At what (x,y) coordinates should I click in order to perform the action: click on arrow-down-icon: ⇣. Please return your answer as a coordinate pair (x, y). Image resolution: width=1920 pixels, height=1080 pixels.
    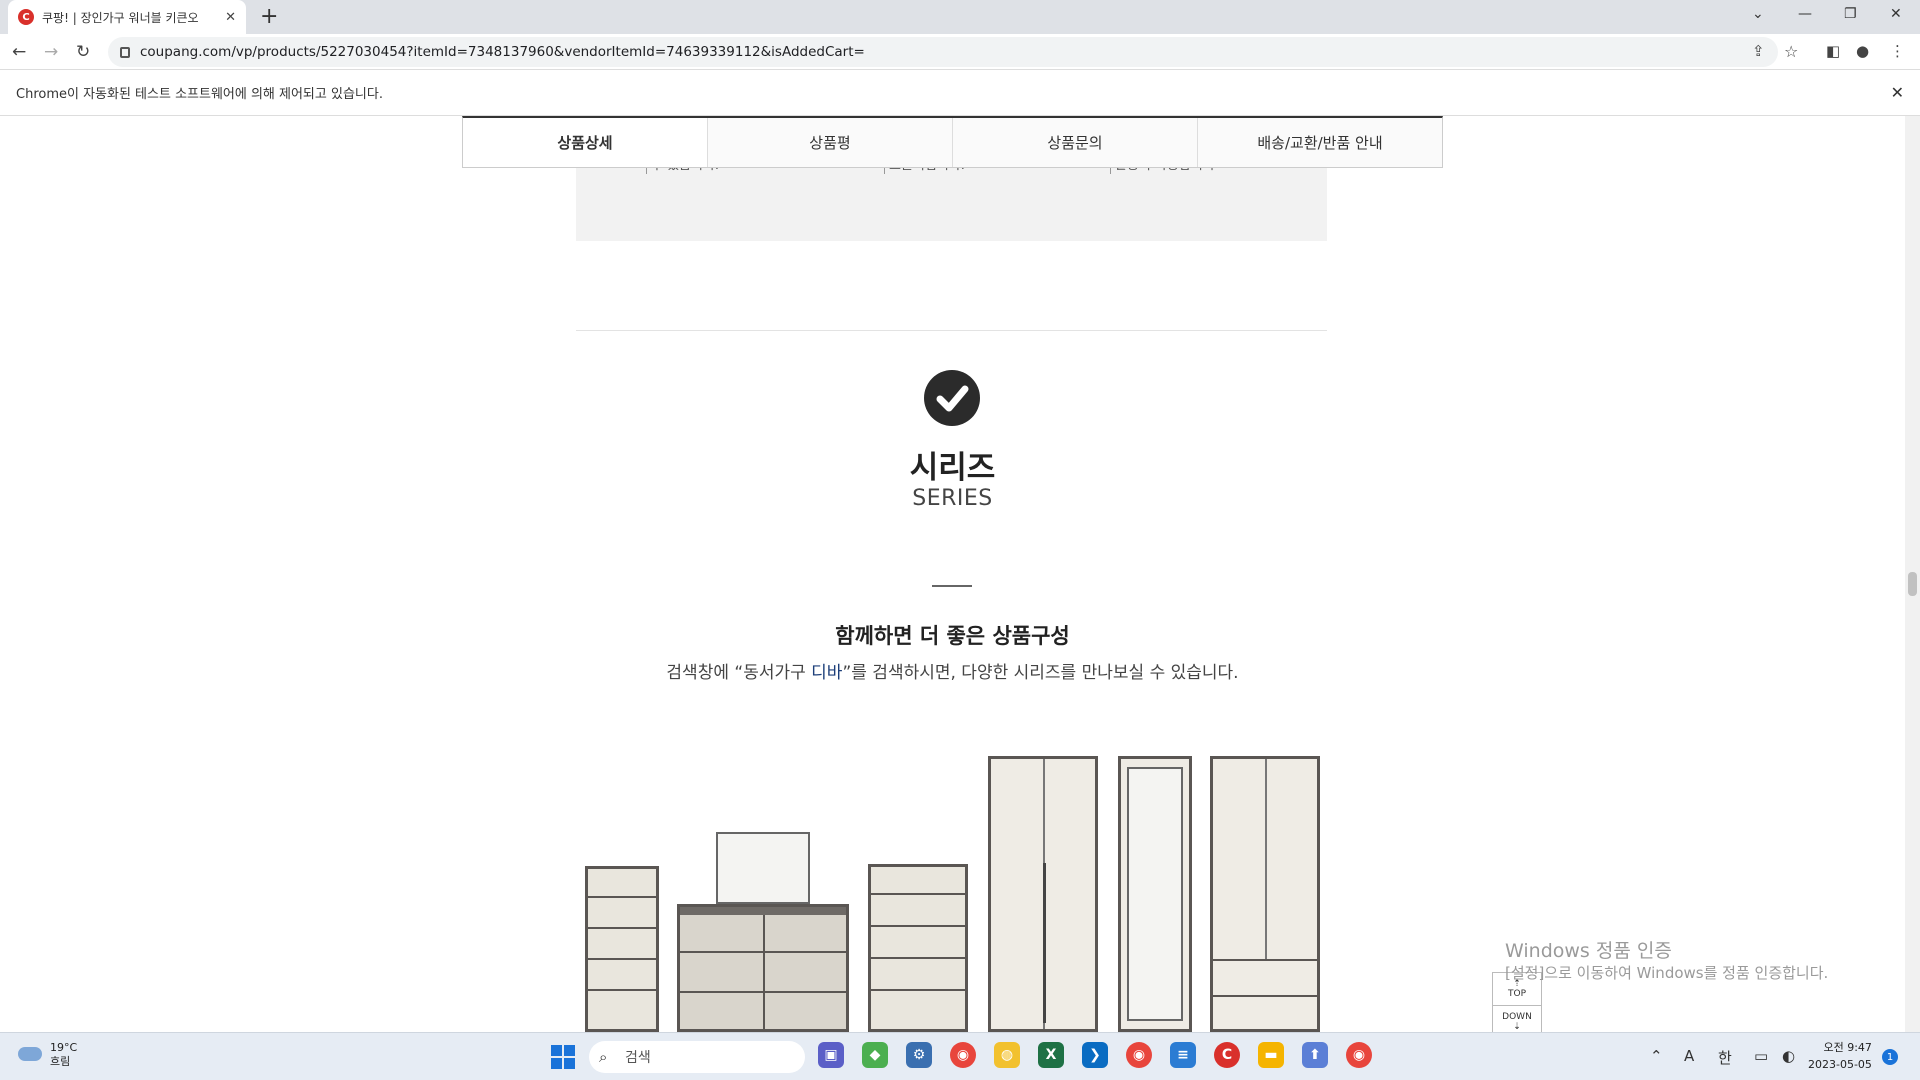
    Looking at the image, I should click on (1517, 1026).